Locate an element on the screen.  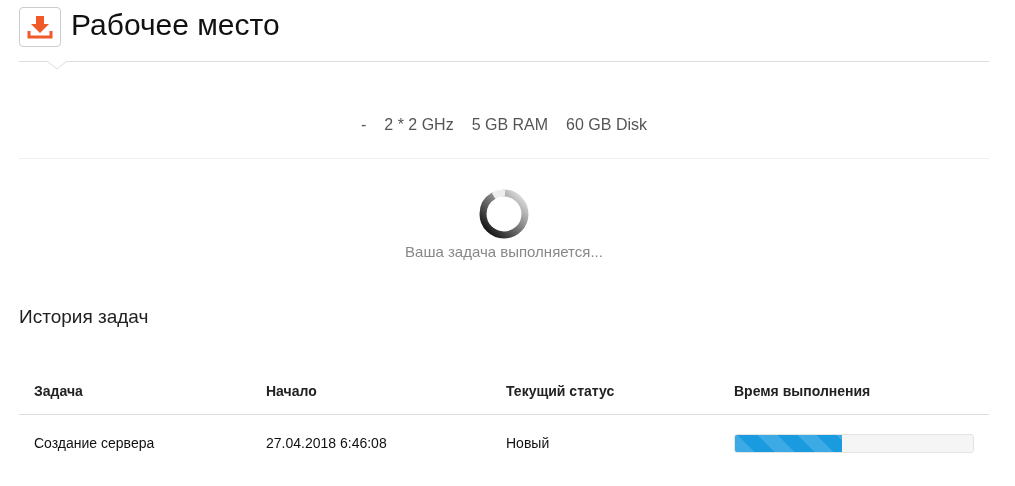
loading-spinner-icon is located at coordinates (504, 214).